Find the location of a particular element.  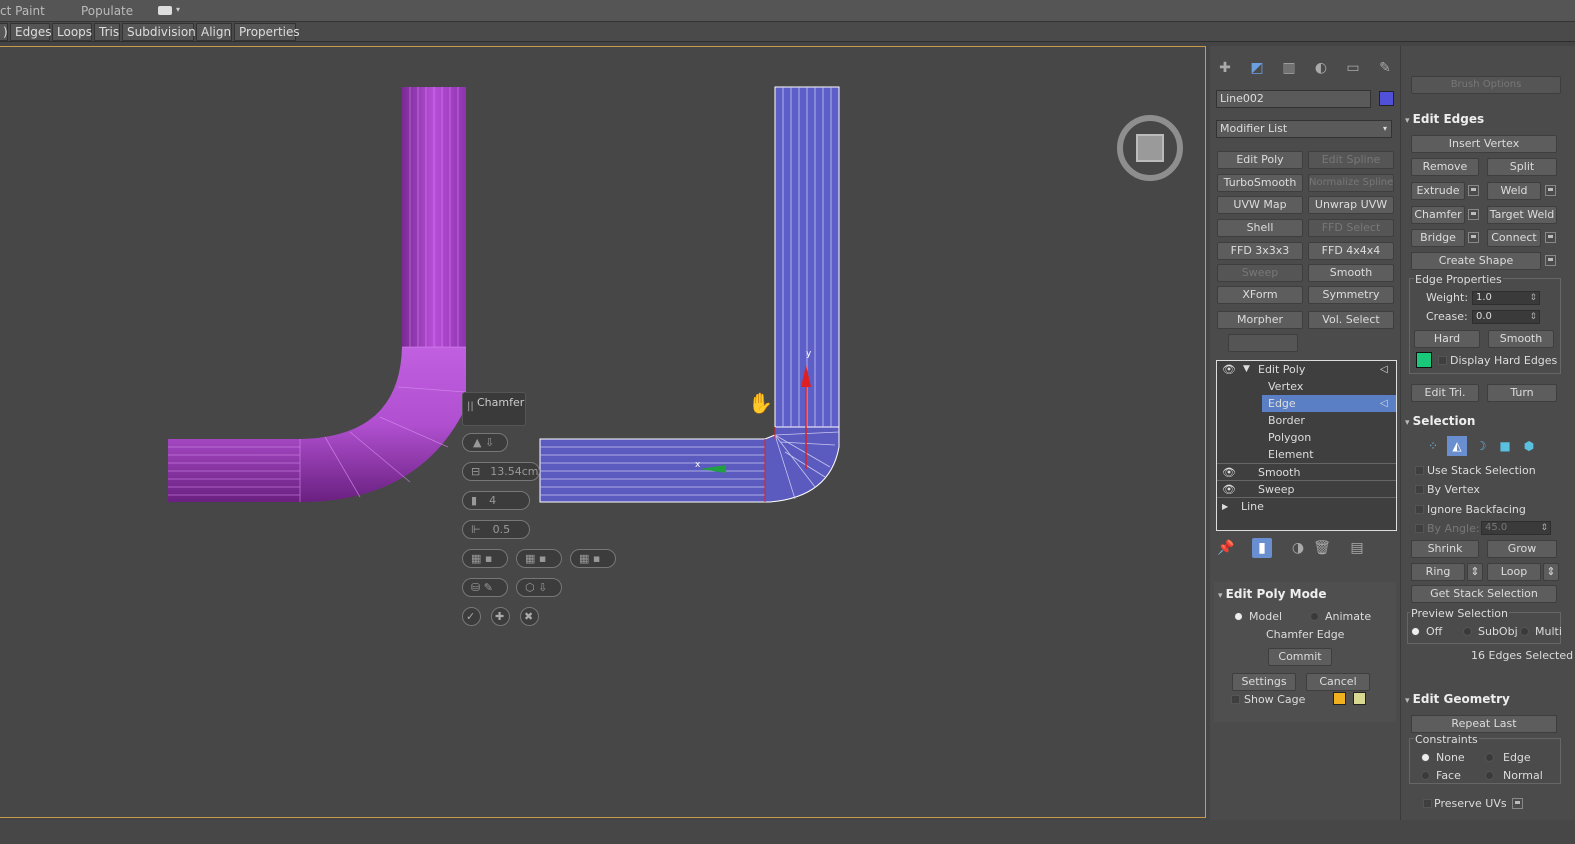

viewcube is located at coordinates (1150, 148).